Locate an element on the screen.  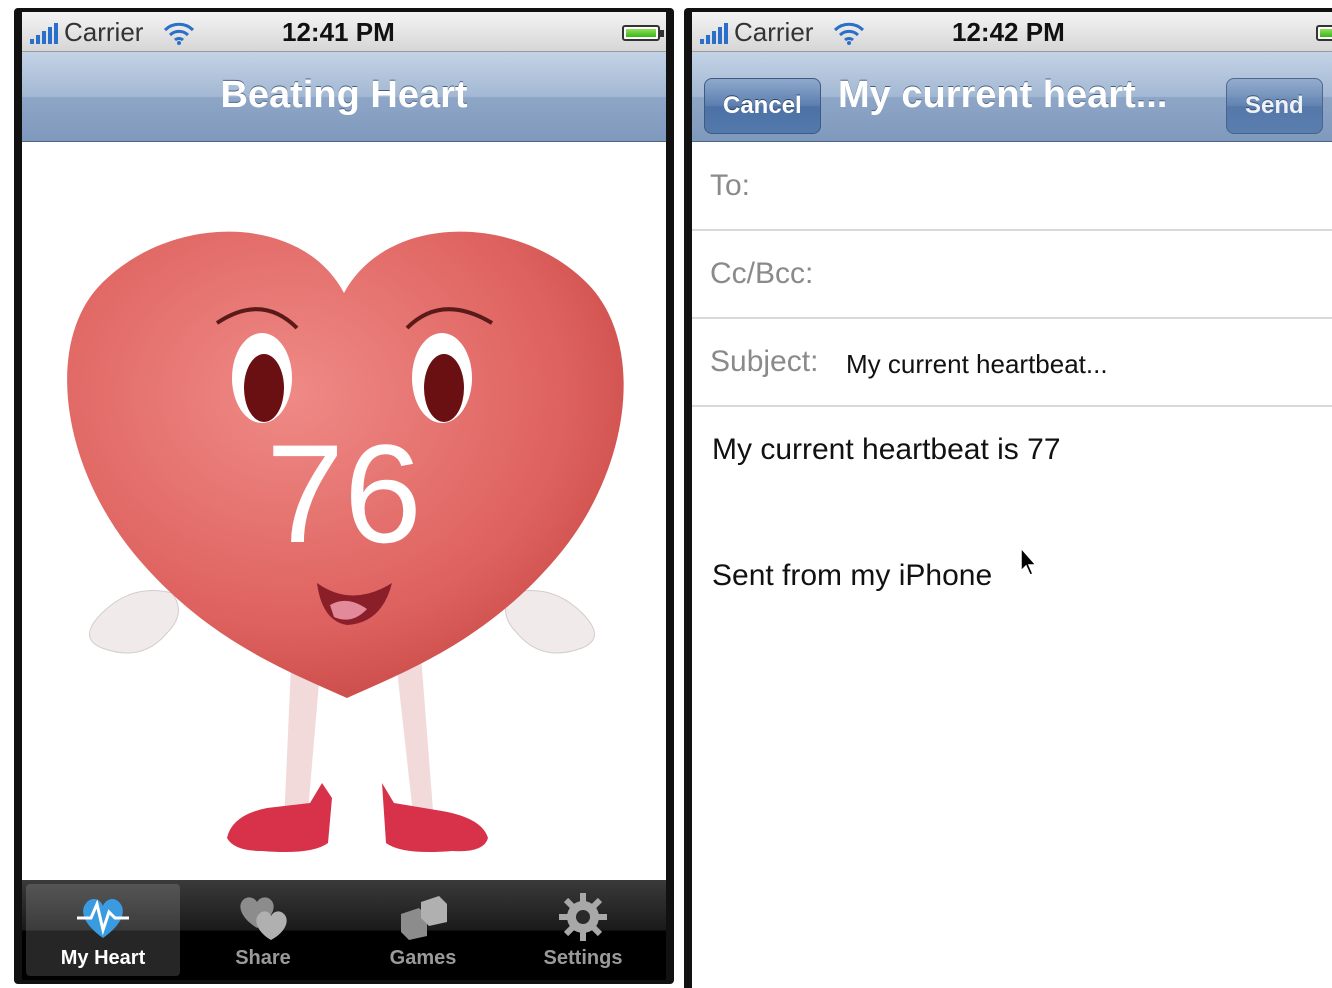
tab-settings: Settings is located at coordinates (583, 930).